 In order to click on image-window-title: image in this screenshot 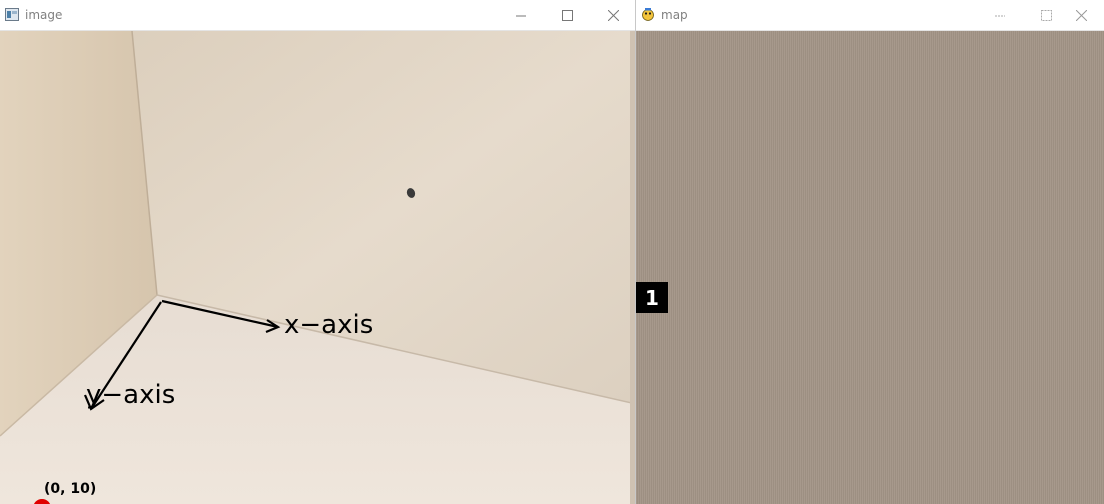, I will do `click(44, 15)`.